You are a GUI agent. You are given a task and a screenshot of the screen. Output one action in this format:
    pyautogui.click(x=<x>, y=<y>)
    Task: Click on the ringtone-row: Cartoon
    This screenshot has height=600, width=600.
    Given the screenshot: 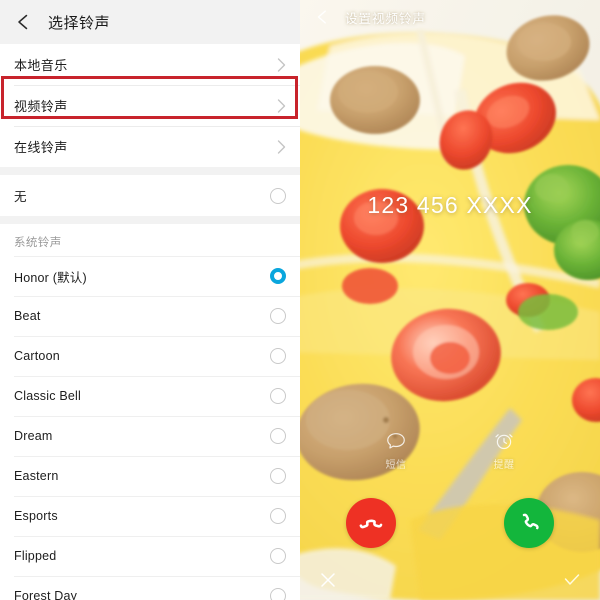 What is the action you would take?
    pyautogui.click(x=150, y=356)
    